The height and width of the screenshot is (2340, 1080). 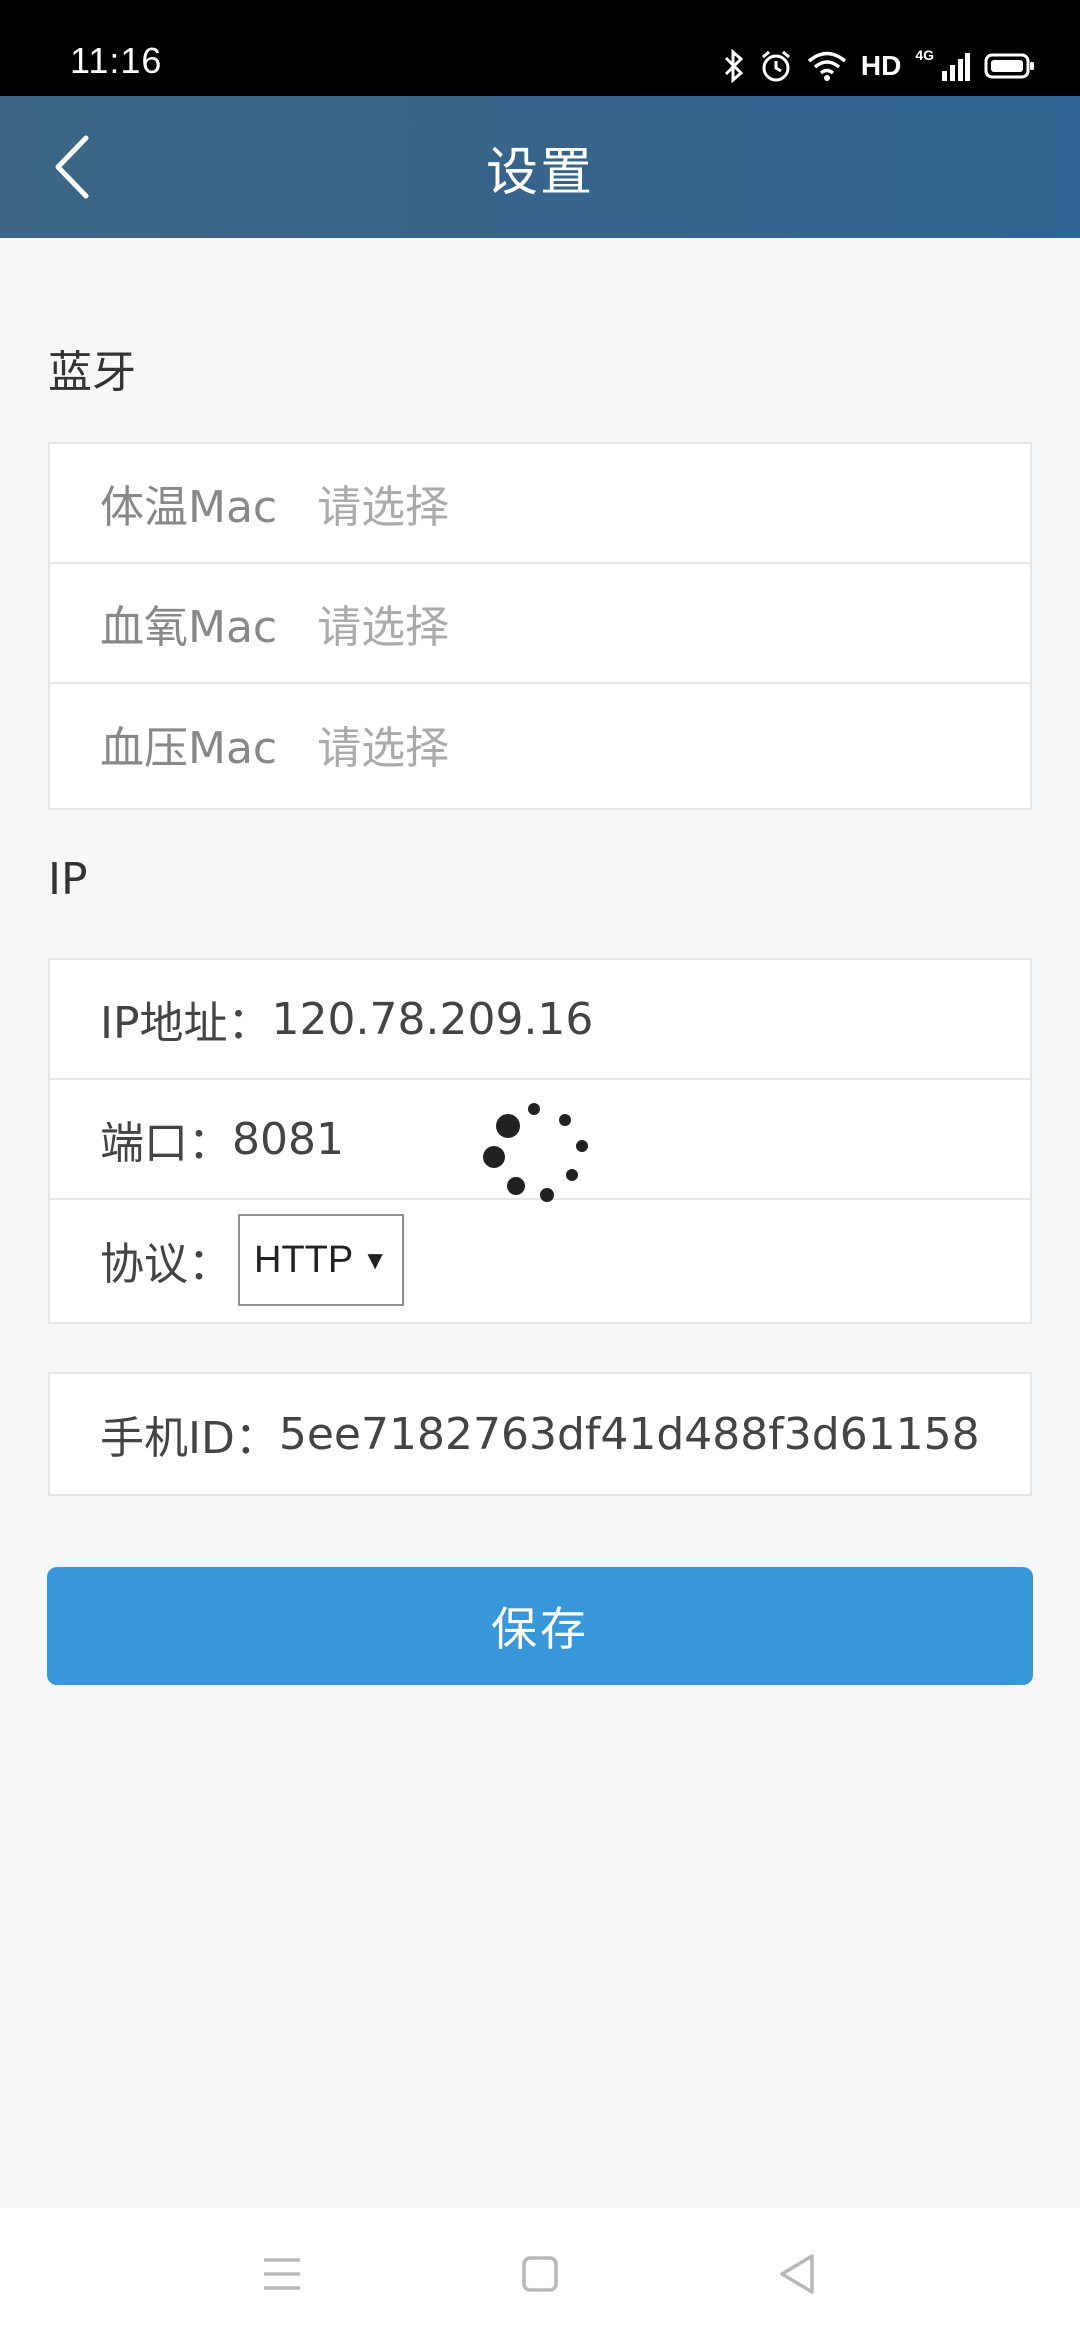 I want to click on back-nav-button, so click(x=798, y=2274).